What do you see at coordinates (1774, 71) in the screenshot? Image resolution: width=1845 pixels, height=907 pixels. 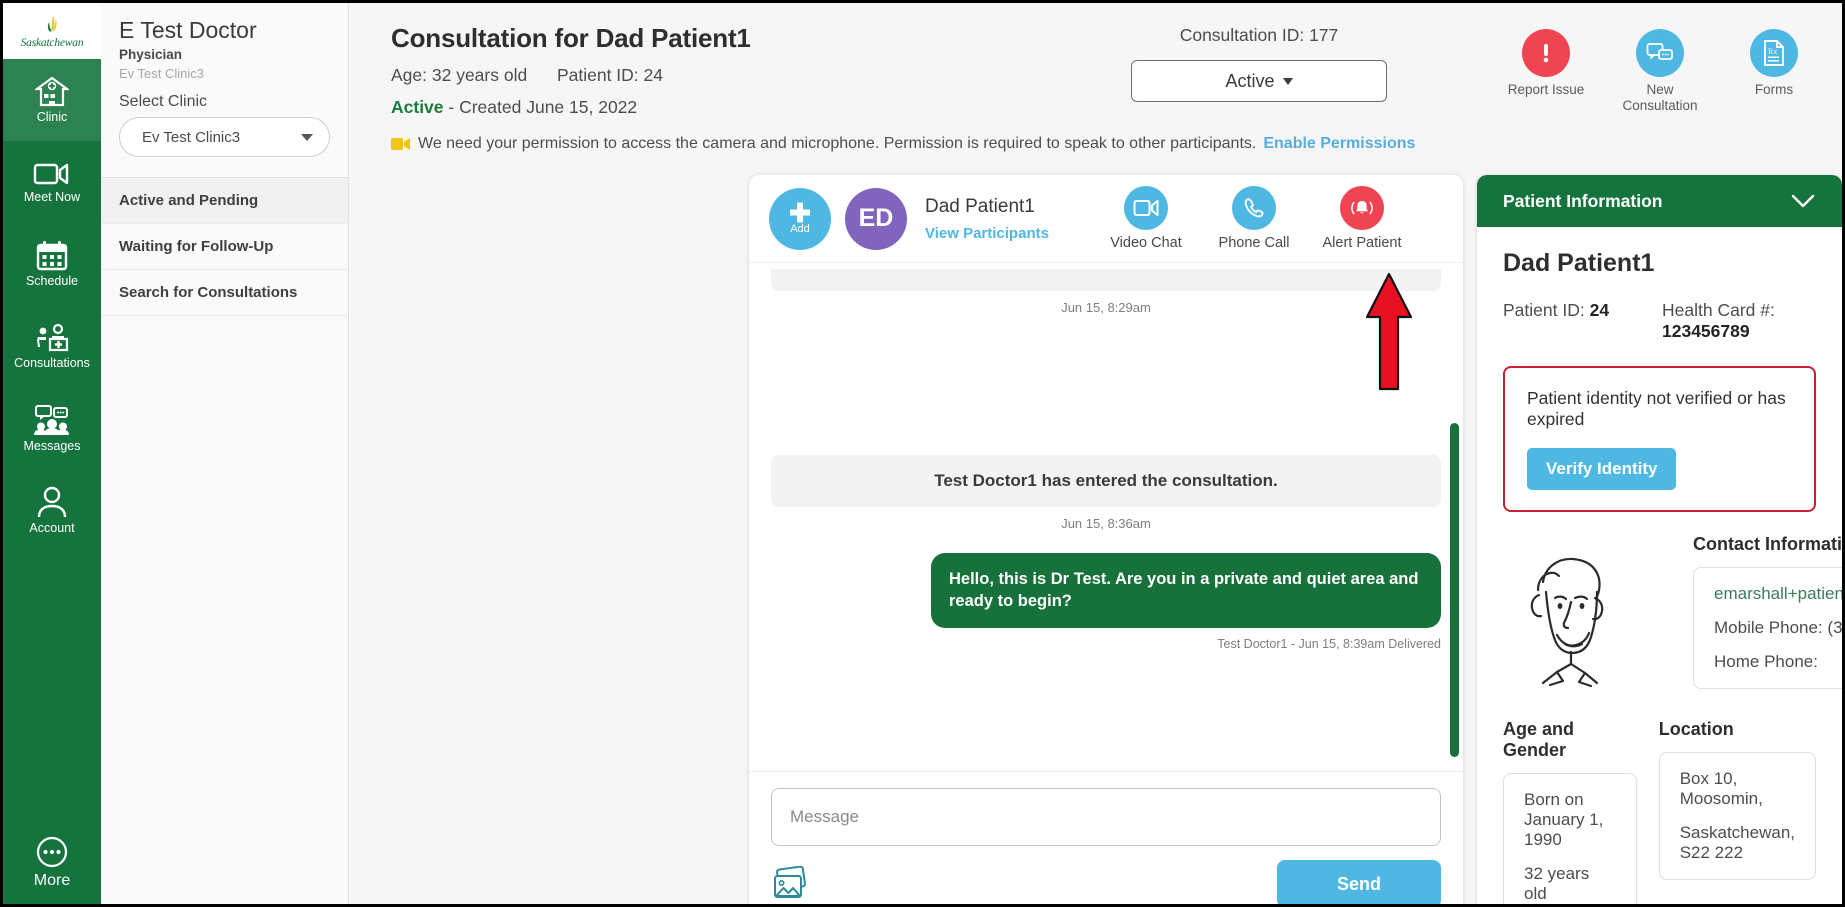 I see `forms-button: Rx Forms` at bounding box center [1774, 71].